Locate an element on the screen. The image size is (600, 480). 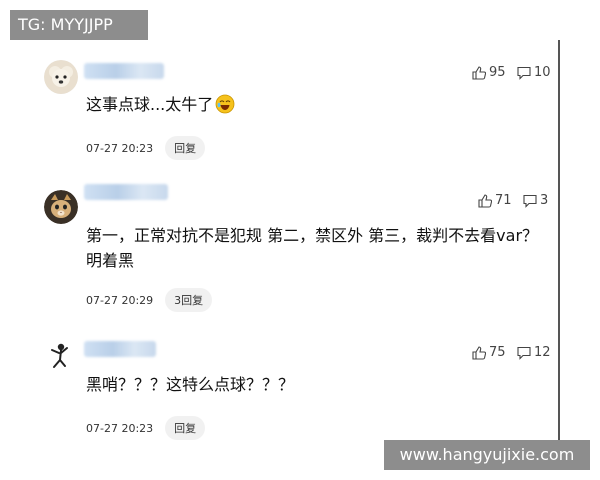
comment-text: 第一，正常对抗不是犯规 第二，禁区外 第三，裁判不去看var？ 明着黑 is located at coordinates (312, 248).